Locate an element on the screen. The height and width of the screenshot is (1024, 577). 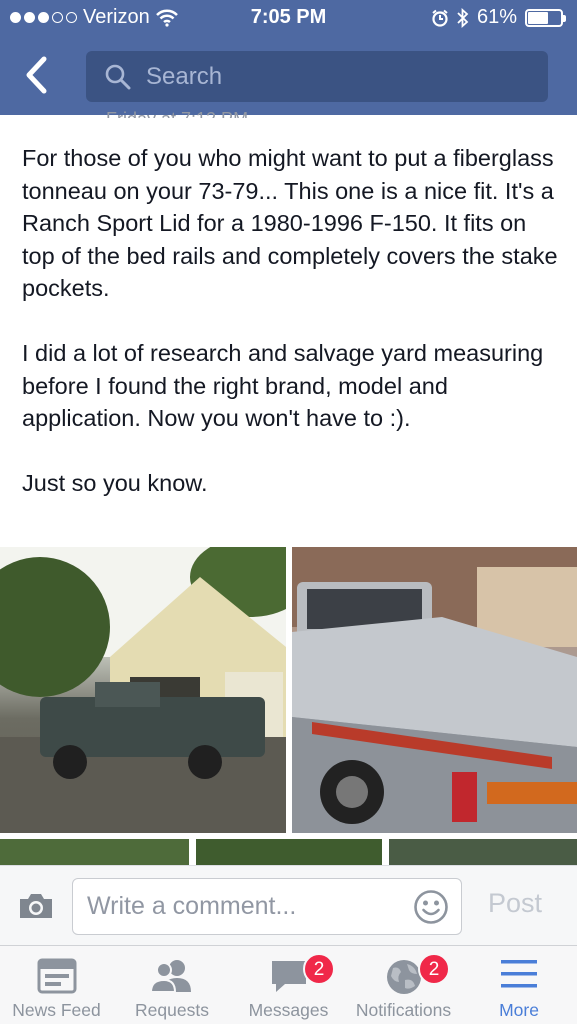
tab-label: More is located at coordinates (519, 1010).